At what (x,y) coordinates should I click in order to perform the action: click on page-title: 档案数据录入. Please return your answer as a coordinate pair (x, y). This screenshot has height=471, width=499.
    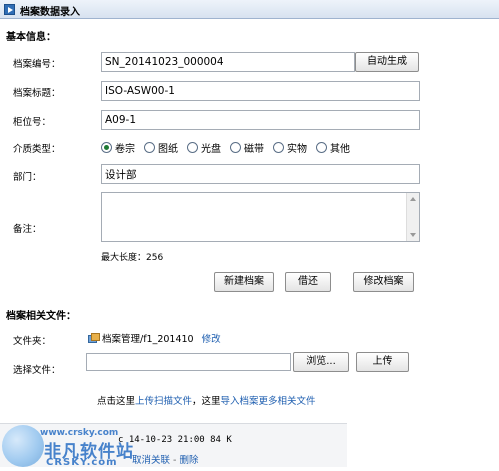
    Looking at the image, I should click on (50, 12).